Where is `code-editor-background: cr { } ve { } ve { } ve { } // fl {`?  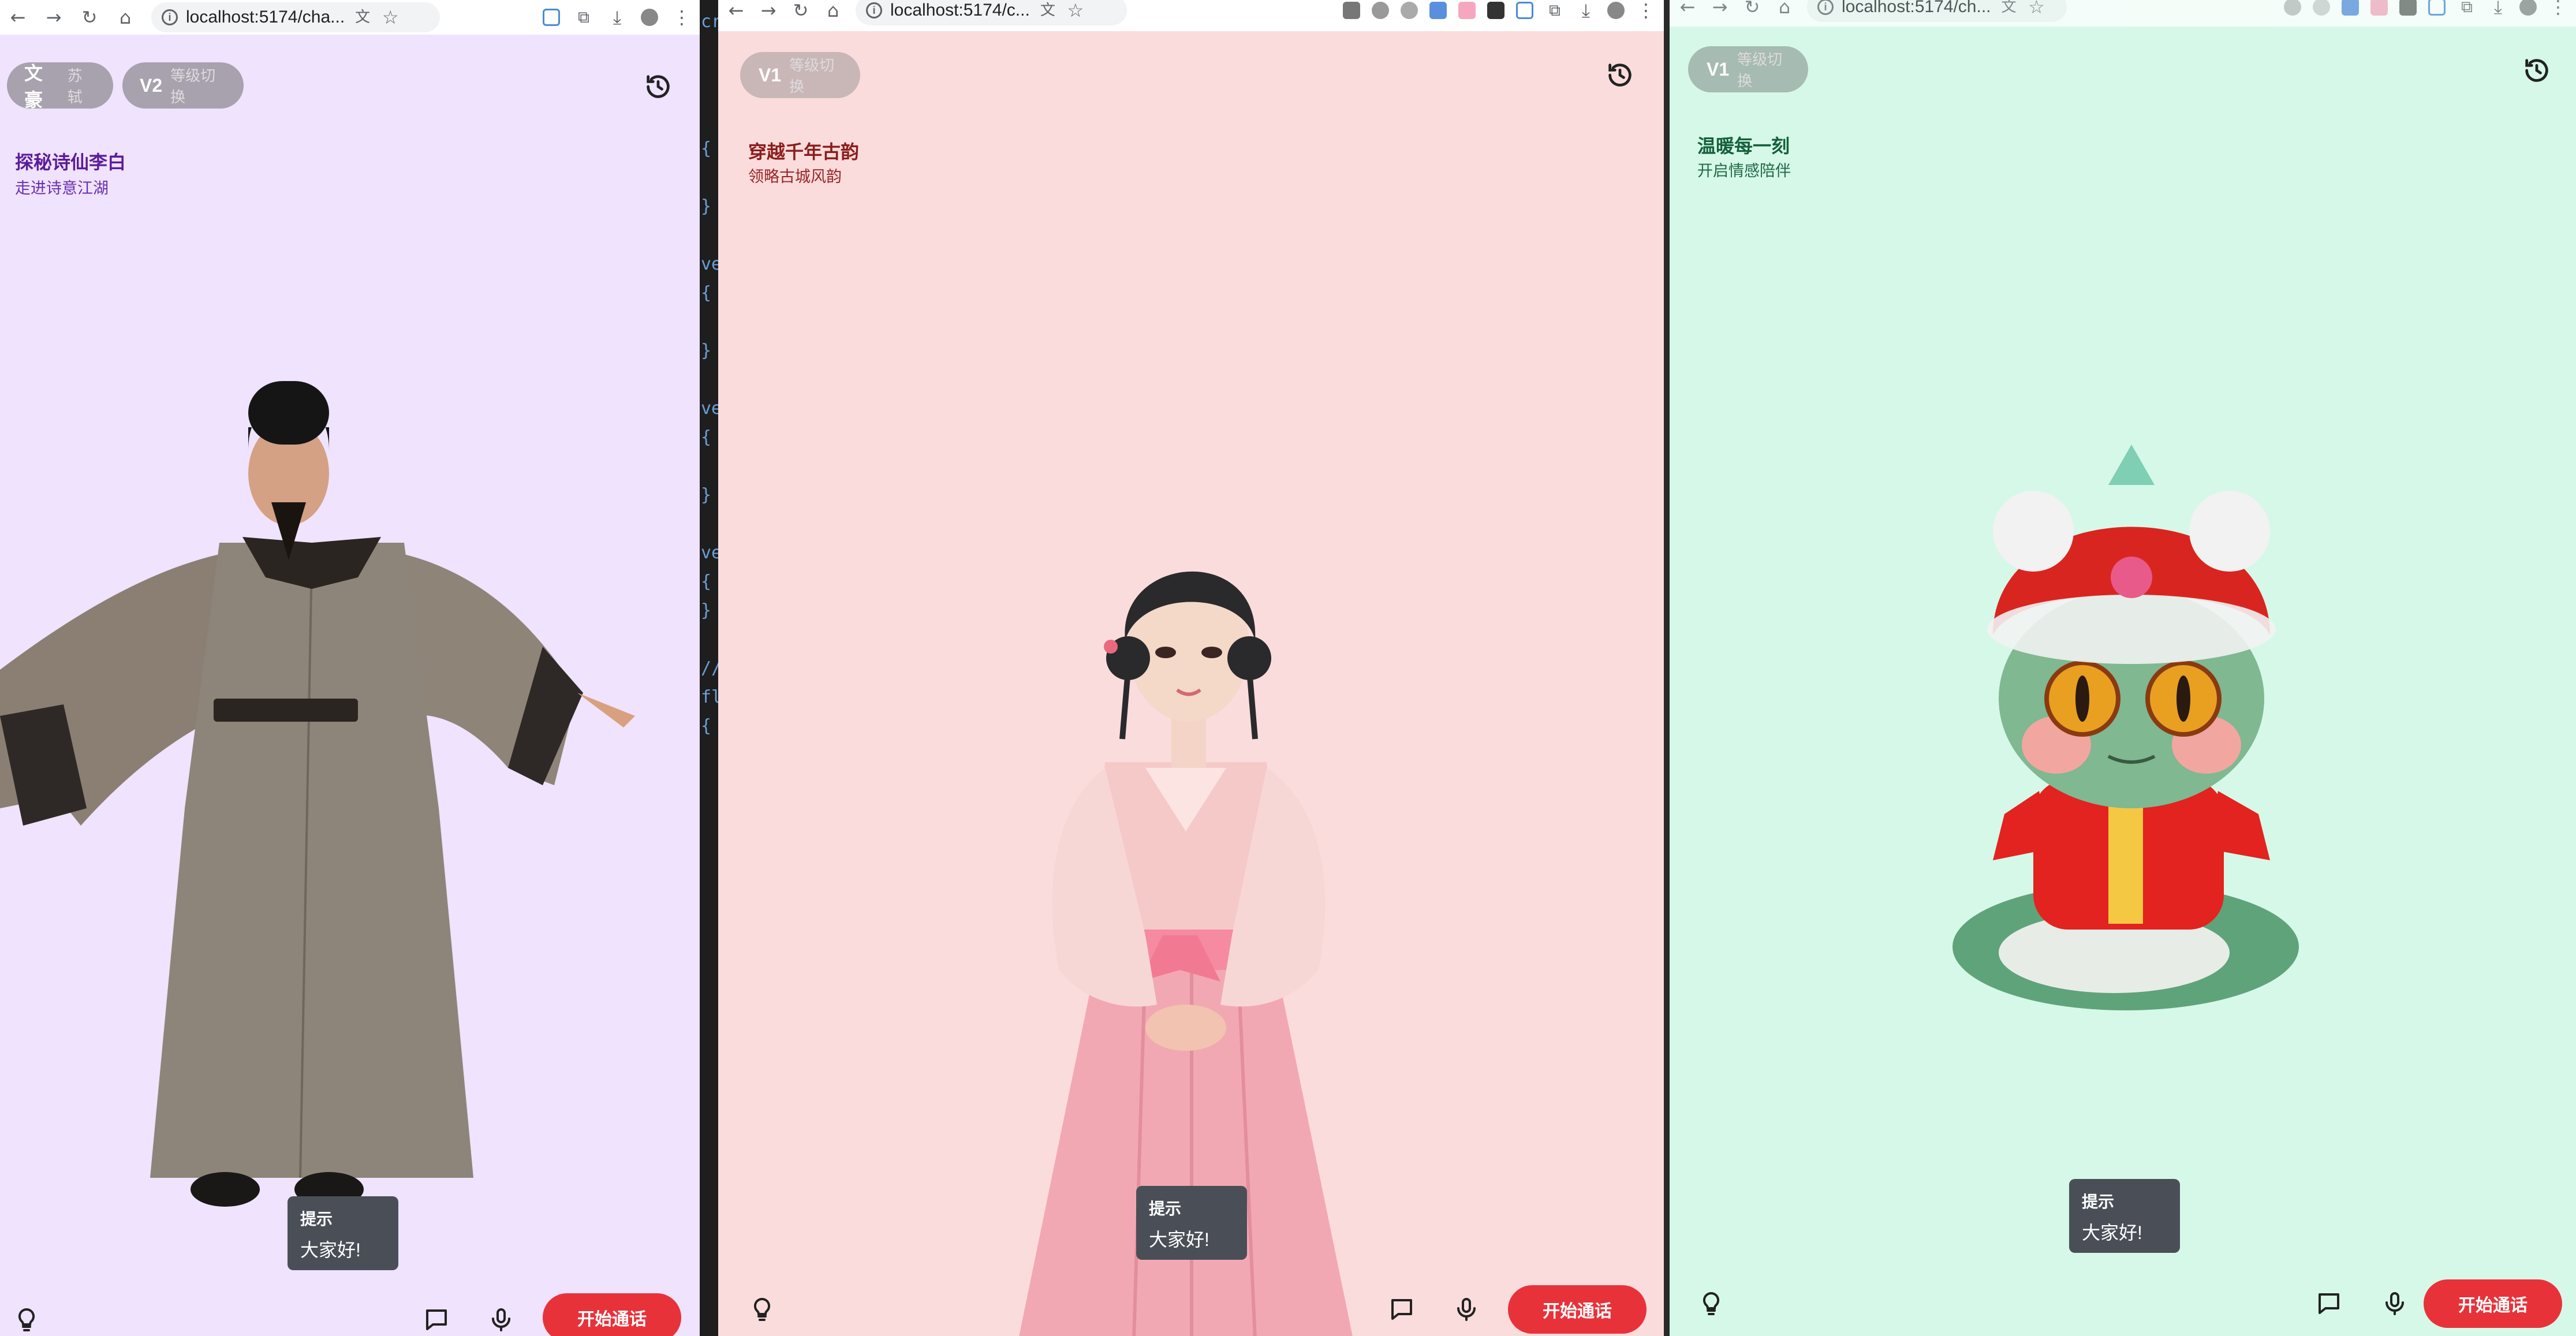
code-editor-background: cr { } ve { } ve { } ve { } // fl { is located at coordinates (711, 668).